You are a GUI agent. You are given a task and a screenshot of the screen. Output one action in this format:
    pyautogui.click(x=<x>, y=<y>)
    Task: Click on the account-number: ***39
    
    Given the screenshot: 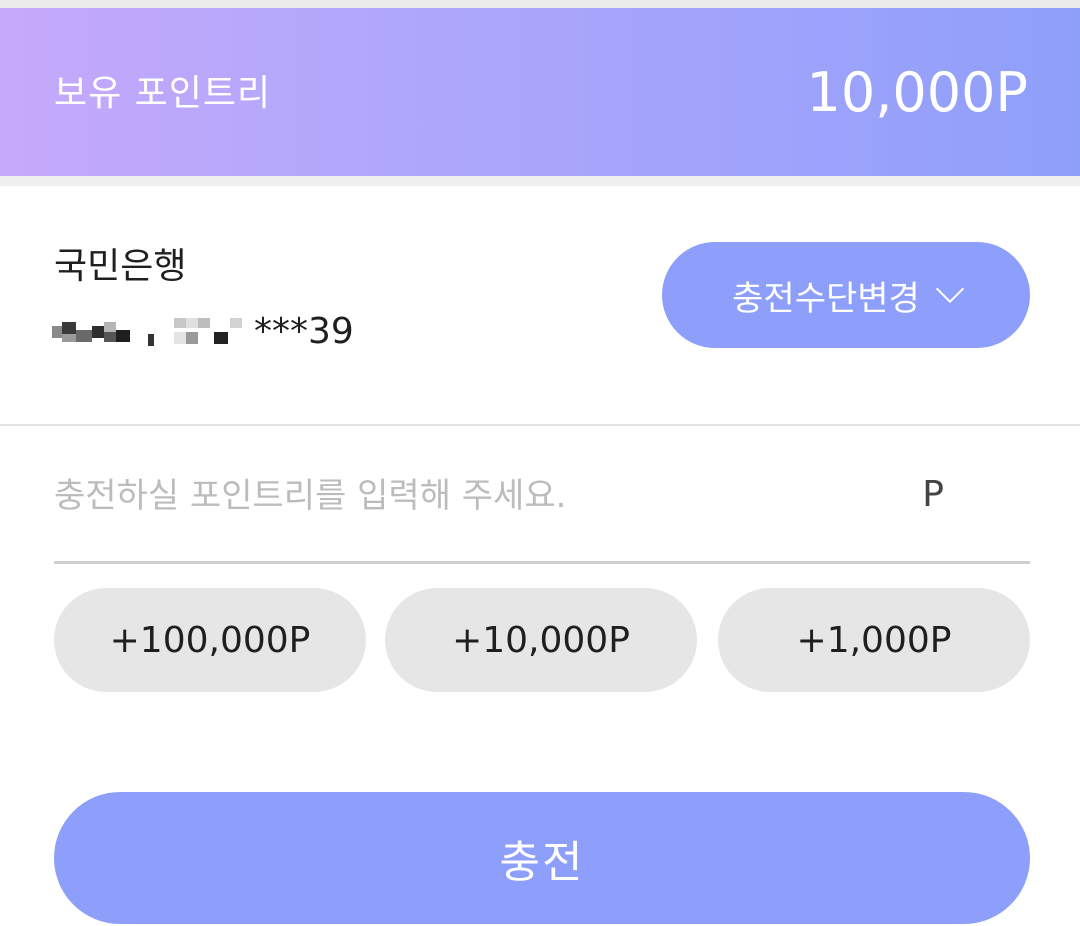 What is the action you would take?
    pyautogui.click(x=203, y=332)
    